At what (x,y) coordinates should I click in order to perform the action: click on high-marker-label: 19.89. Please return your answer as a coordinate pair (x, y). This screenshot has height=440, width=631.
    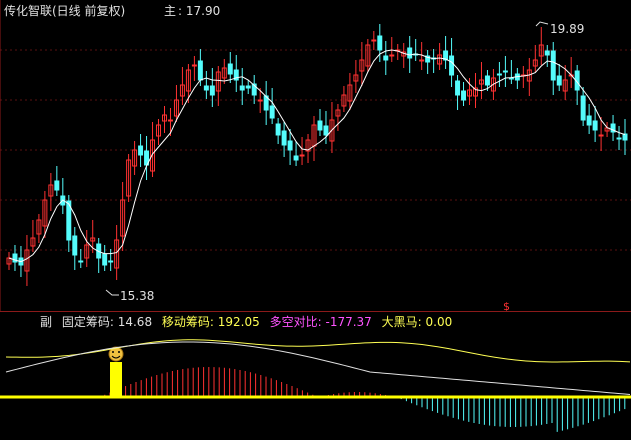
    Looking at the image, I should click on (567, 29).